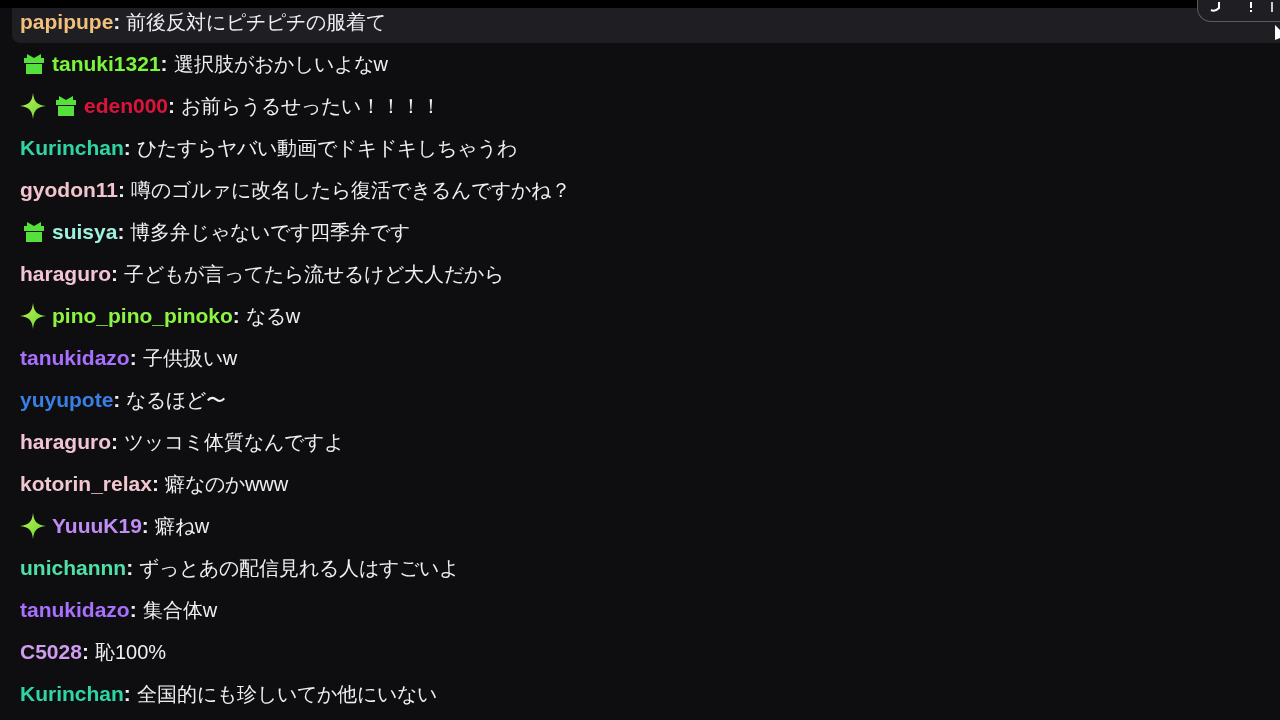 Image resolution: width=1280 pixels, height=720 pixels. What do you see at coordinates (1277, 32) in the screenshot?
I see `cursor-icon` at bounding box center [1277, 32].